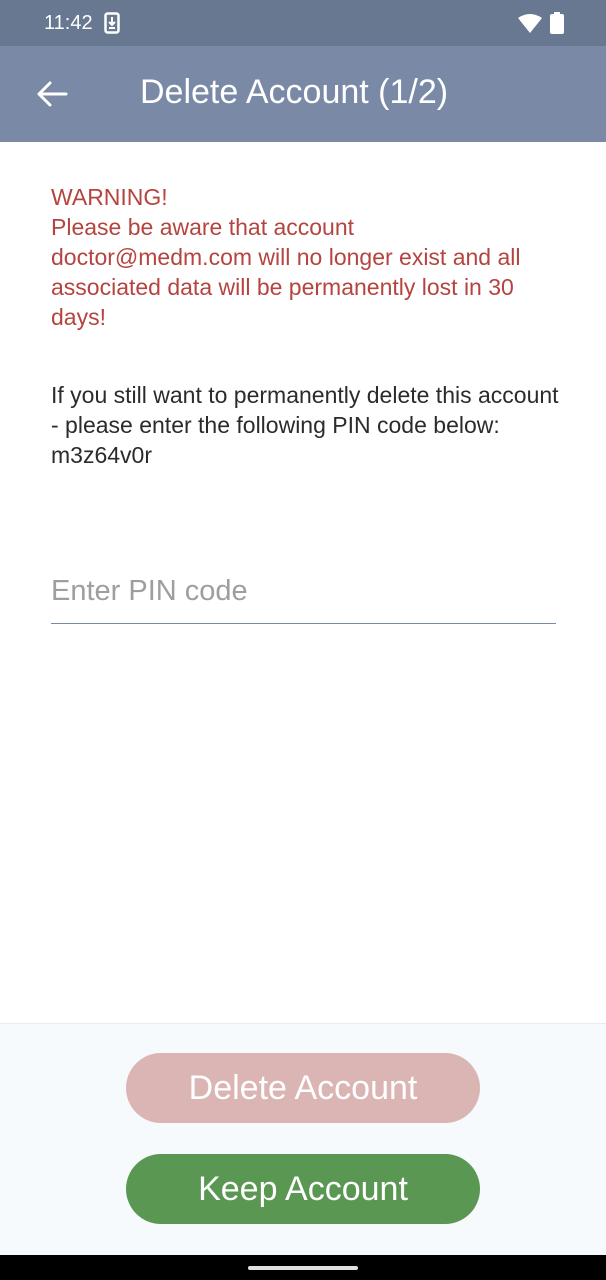 This screenshot has width=606, height=1280. Describe the element at coordinates (557, 23) in the screenshot. I see `battery-icon` at that location.